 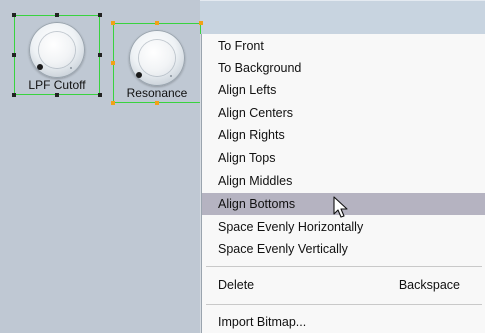 I want to click on menu-item-to-front: To Front, so click(x=343, y=46).